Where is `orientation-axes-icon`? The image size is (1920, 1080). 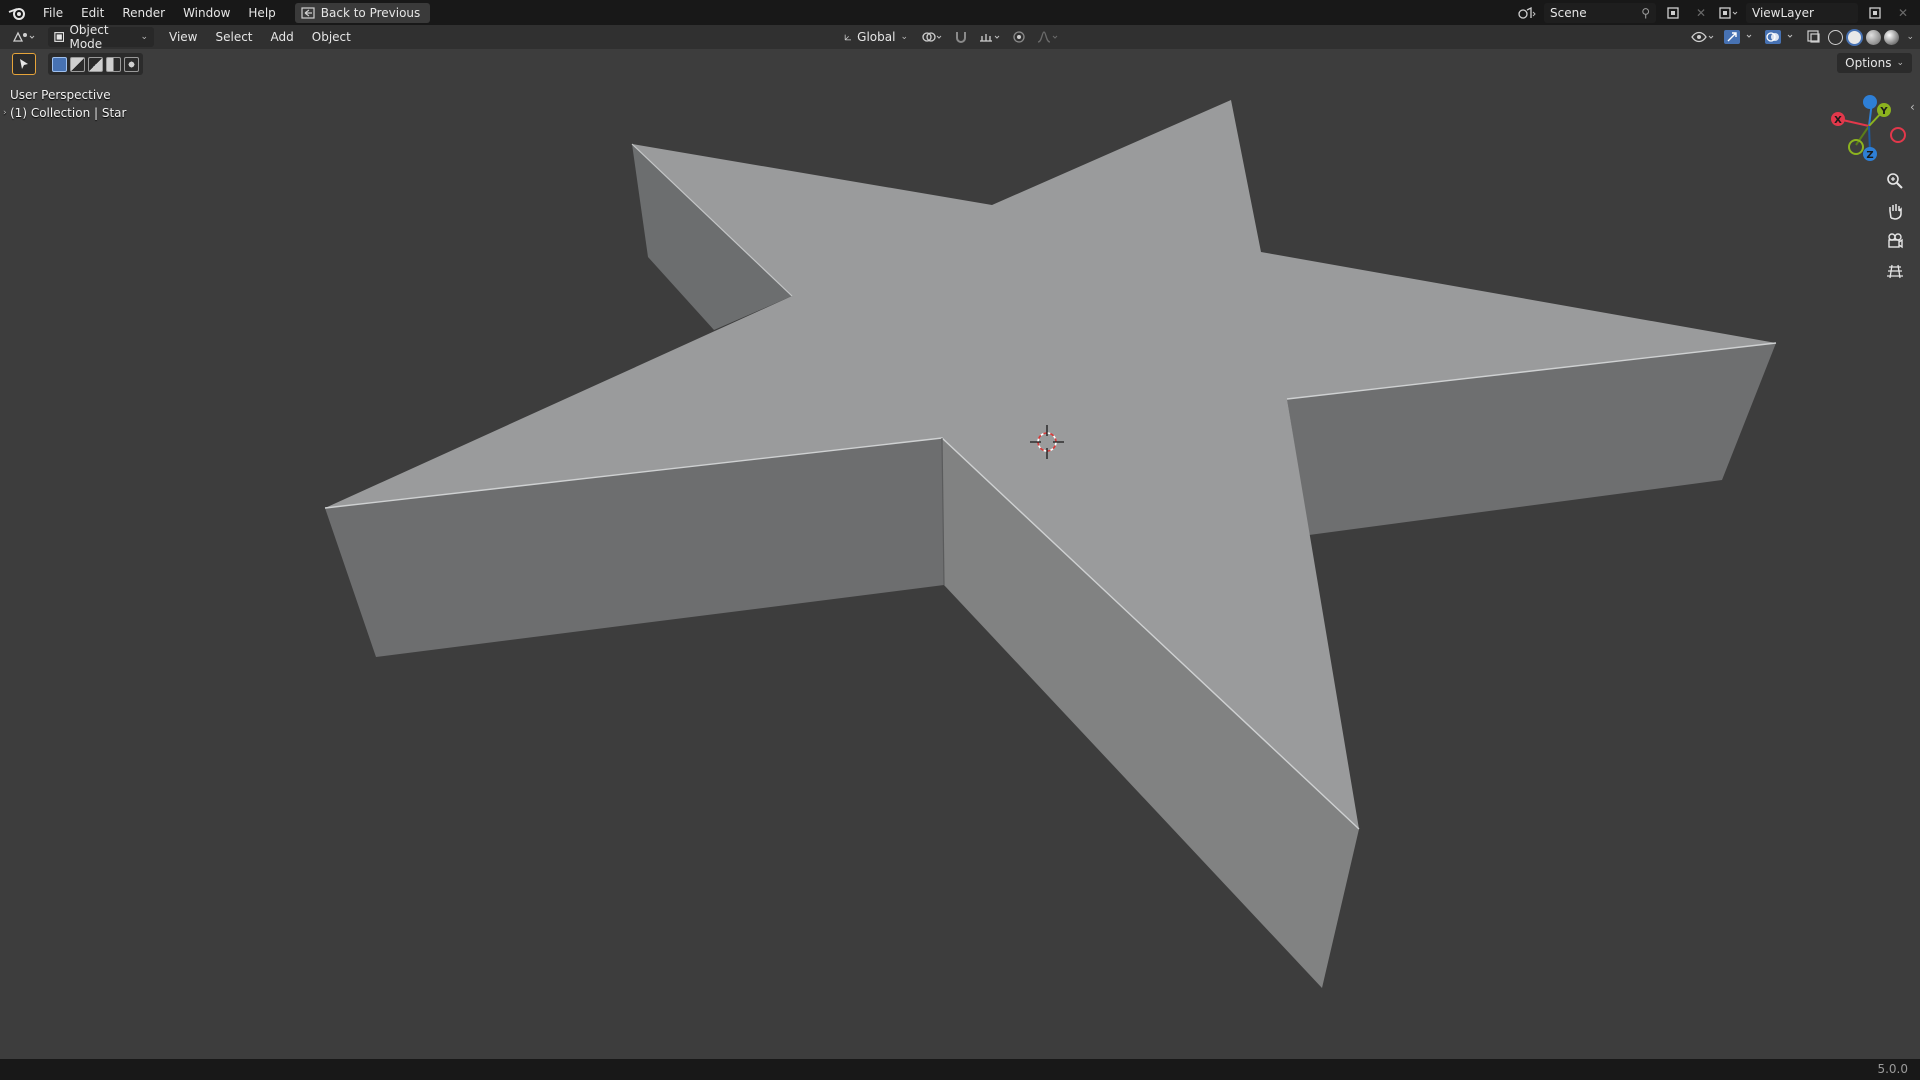 orientation-axes-icon is located at coordinates (848, 37).